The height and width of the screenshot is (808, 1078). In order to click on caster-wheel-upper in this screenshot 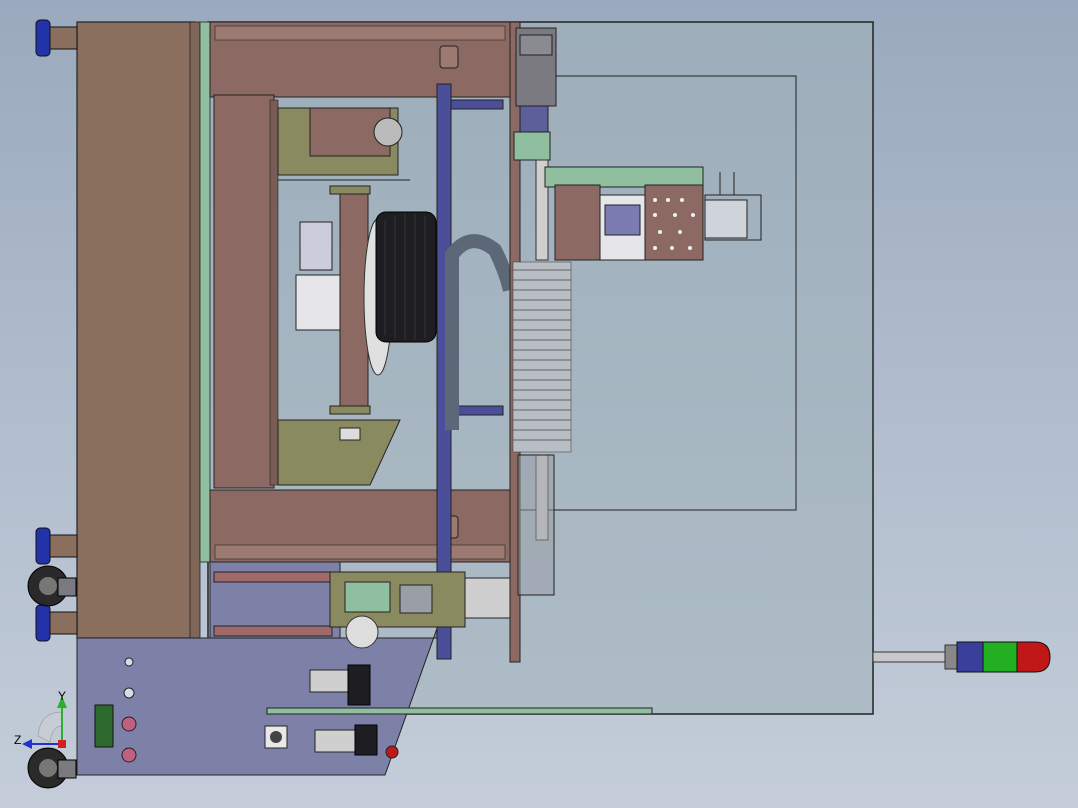, I will do `click(52, 586)`.